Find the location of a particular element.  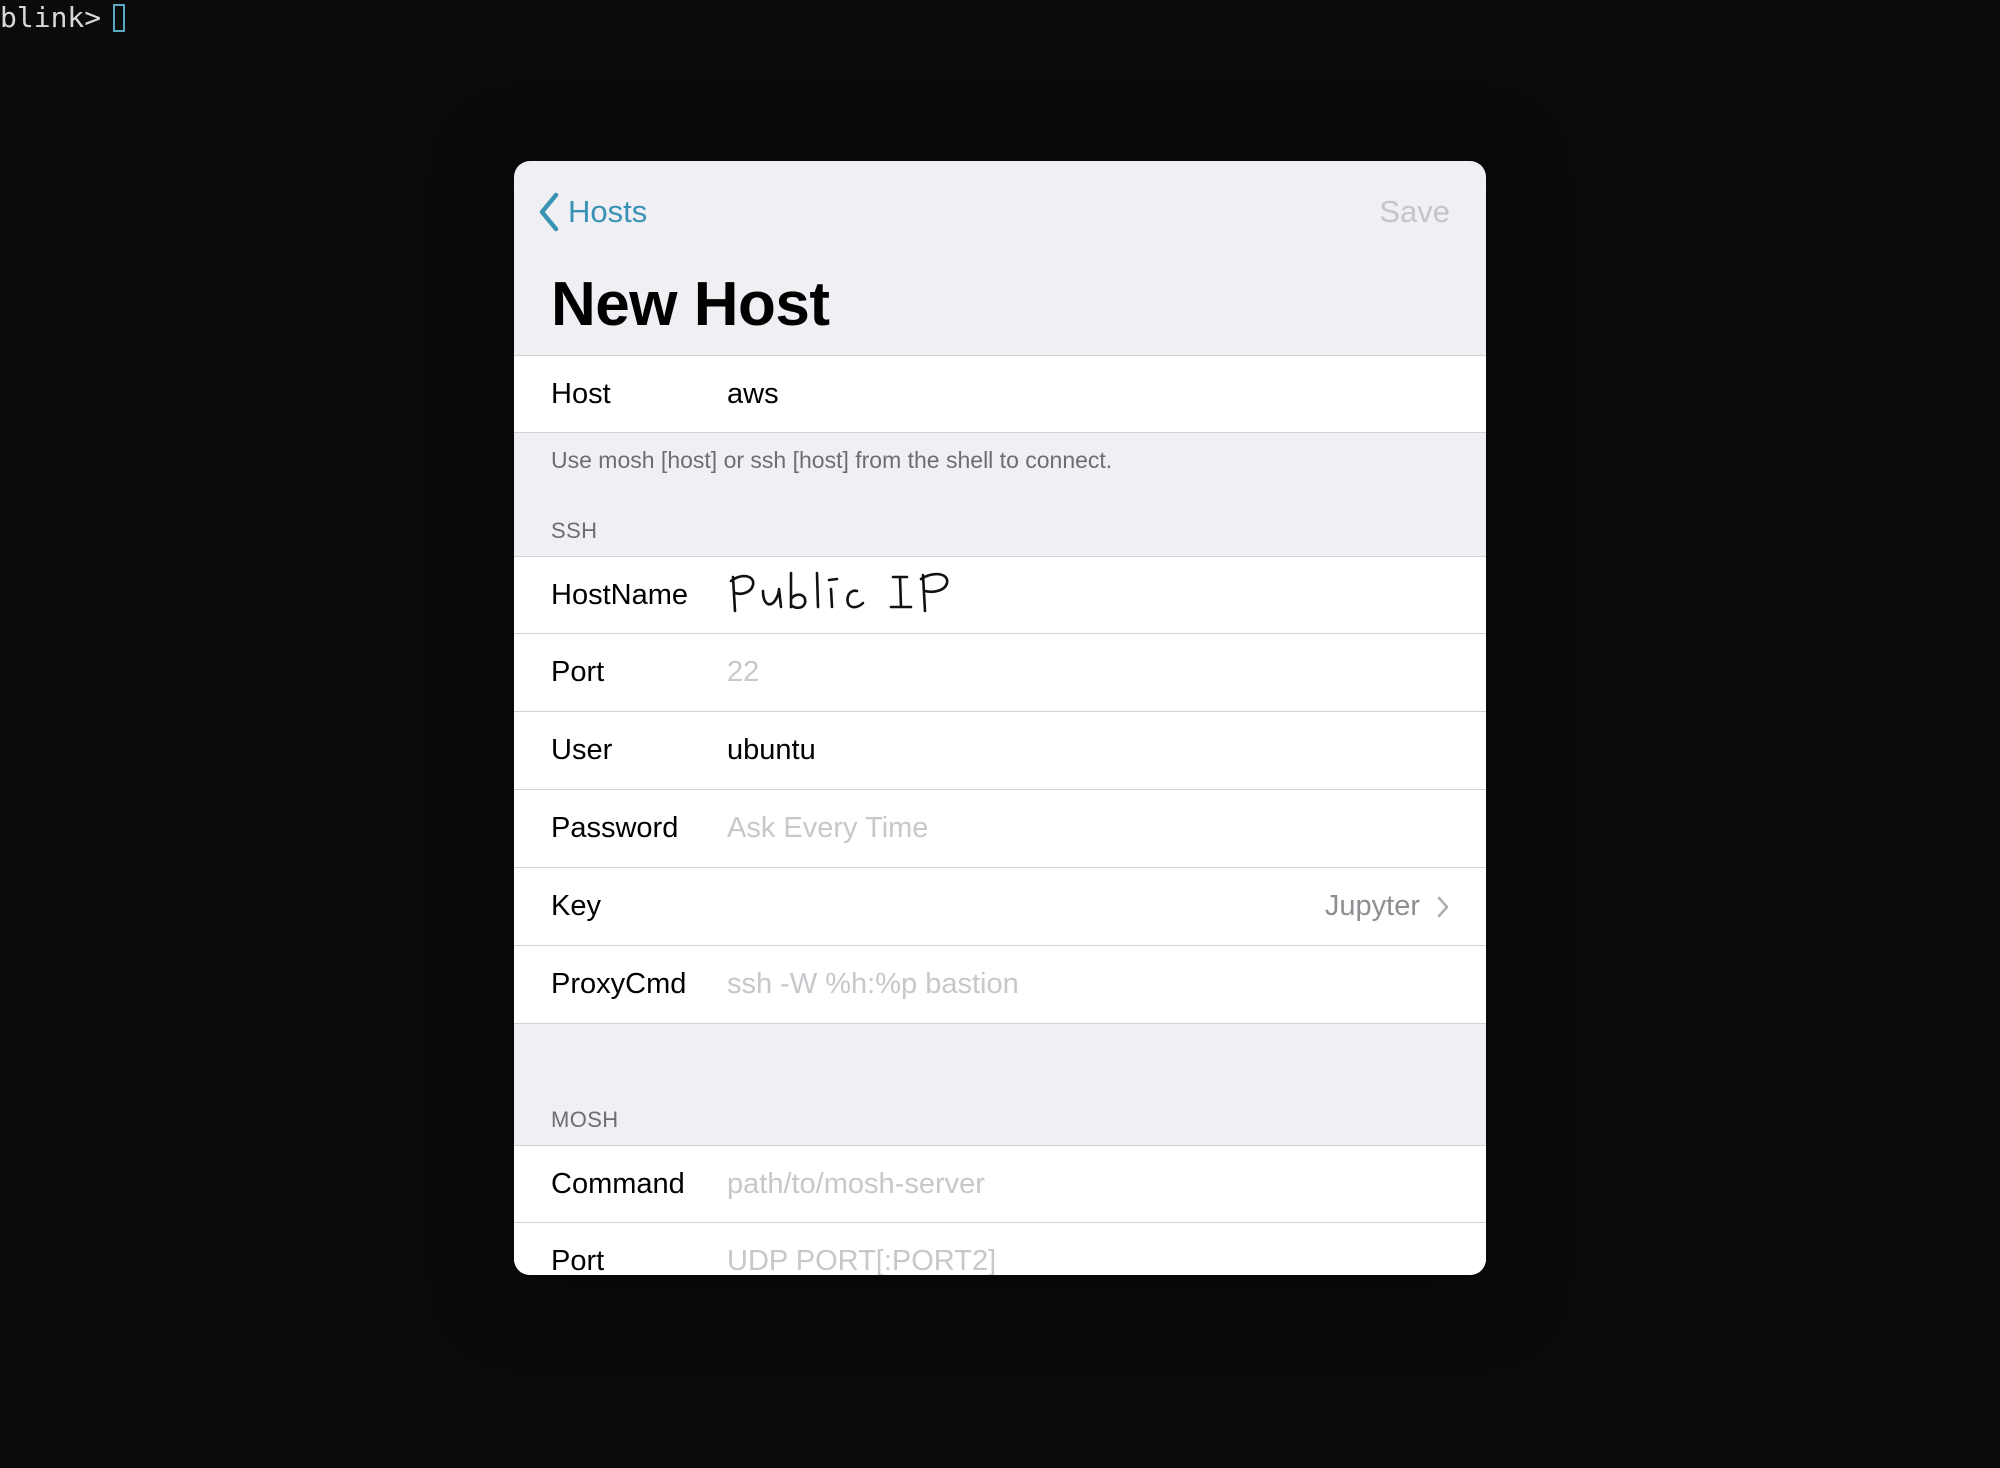

ssh-port-label: Port is located at coordinates (578, 672).